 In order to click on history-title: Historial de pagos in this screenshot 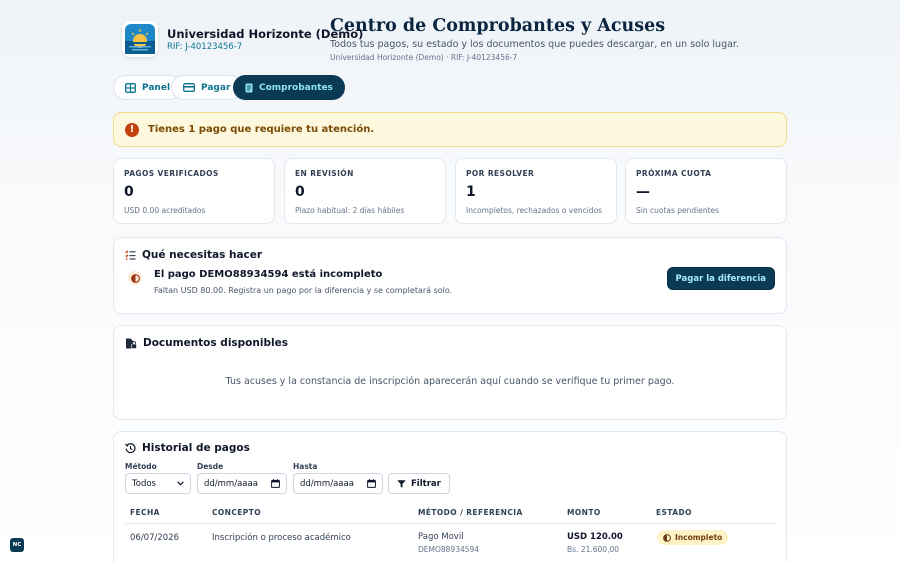, I will do `click(196, 448)`.